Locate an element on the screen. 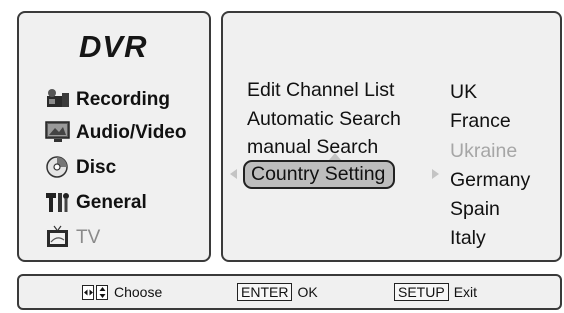  menu-item-recording: Recording is located at coordinates (114, 100).